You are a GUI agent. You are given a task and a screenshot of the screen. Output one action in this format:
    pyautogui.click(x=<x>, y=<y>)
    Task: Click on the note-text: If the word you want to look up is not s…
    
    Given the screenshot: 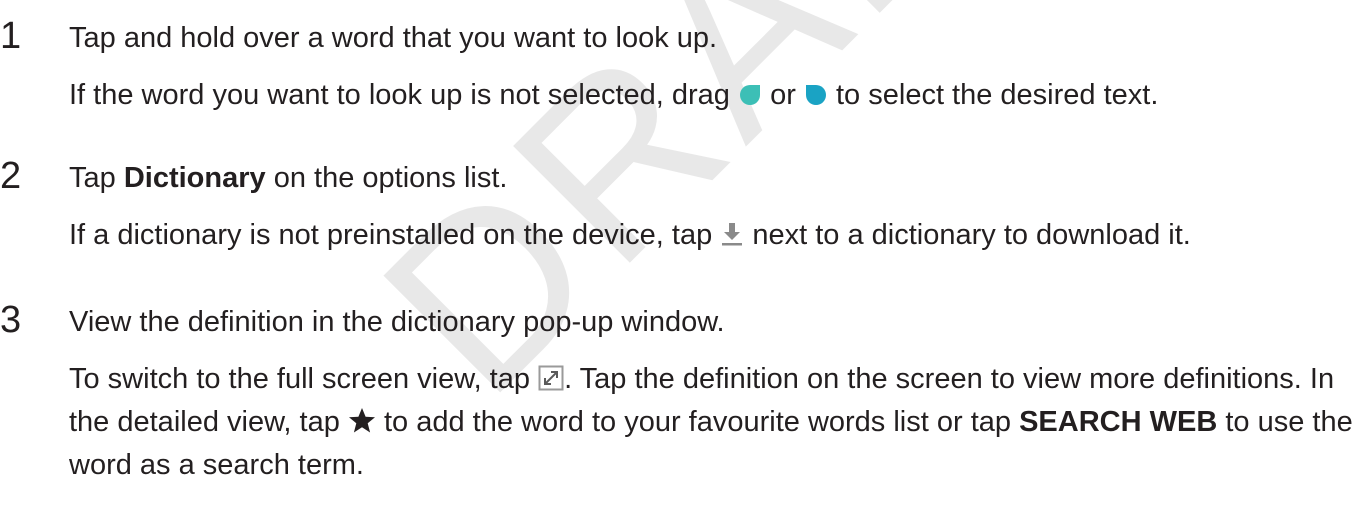 What is the action you would take?
    pyautogui.click(x=399, y=95)
    